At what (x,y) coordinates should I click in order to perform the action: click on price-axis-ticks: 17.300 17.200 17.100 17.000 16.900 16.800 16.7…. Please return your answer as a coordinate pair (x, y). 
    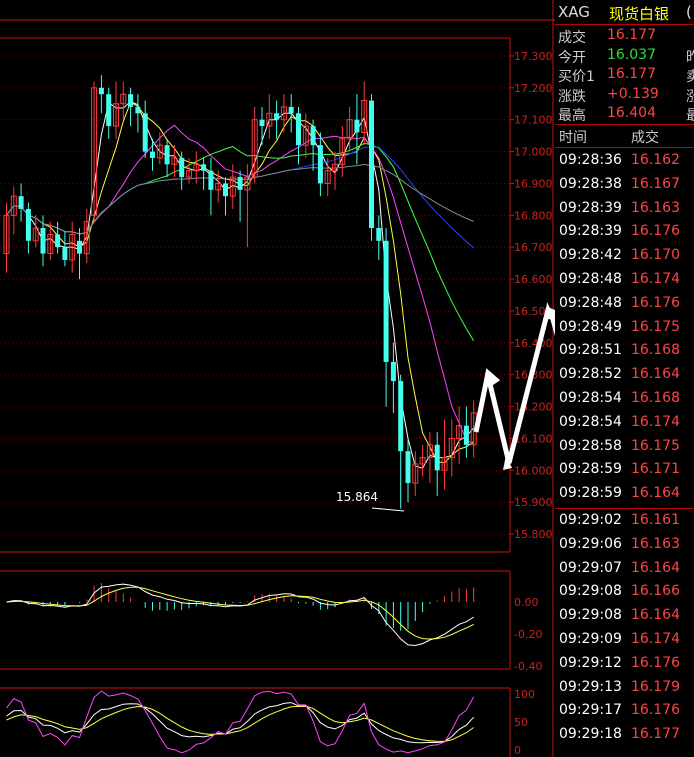
    Looking at the image, I should click on (531, 295).